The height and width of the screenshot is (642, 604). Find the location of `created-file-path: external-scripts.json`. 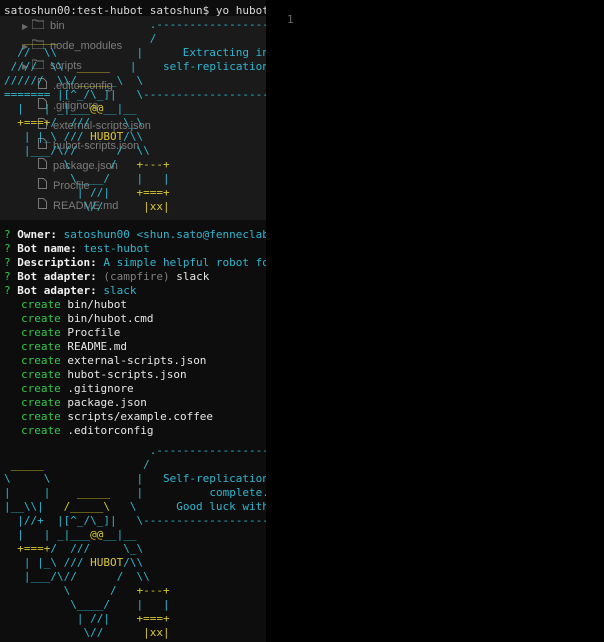

created-file-path: external-scripts.json is located at coordinates (137, 360).